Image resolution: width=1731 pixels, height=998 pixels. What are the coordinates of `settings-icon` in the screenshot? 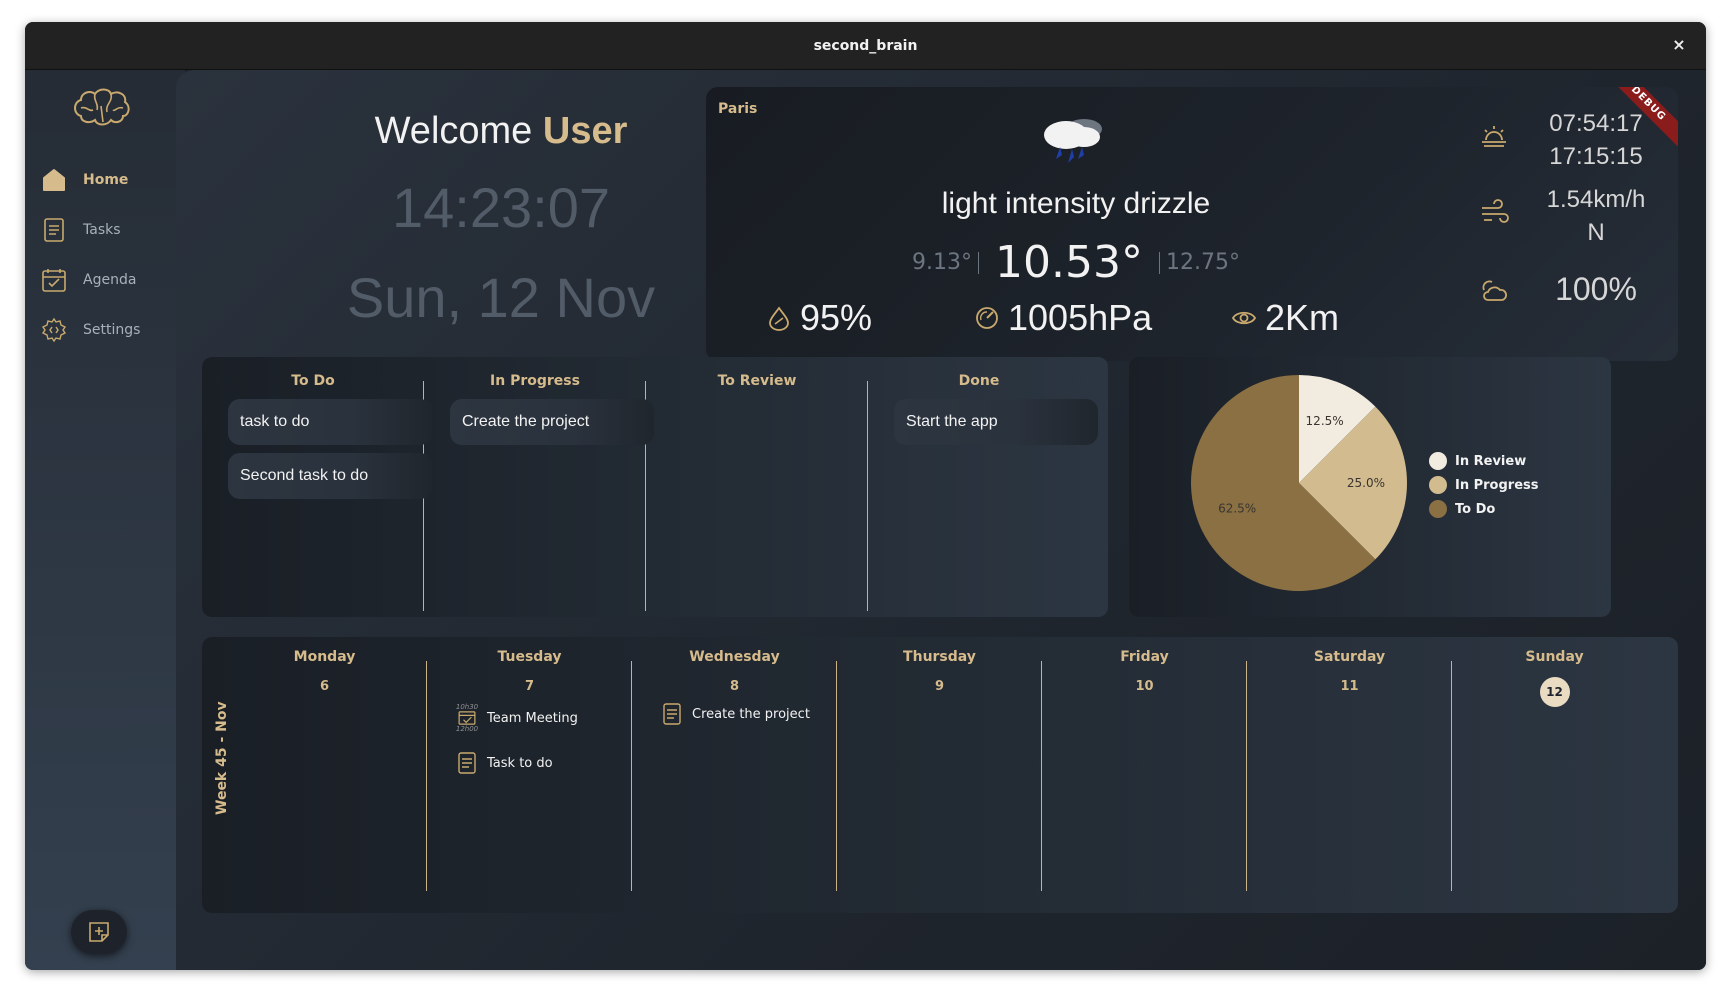 It's located at (54, 330).